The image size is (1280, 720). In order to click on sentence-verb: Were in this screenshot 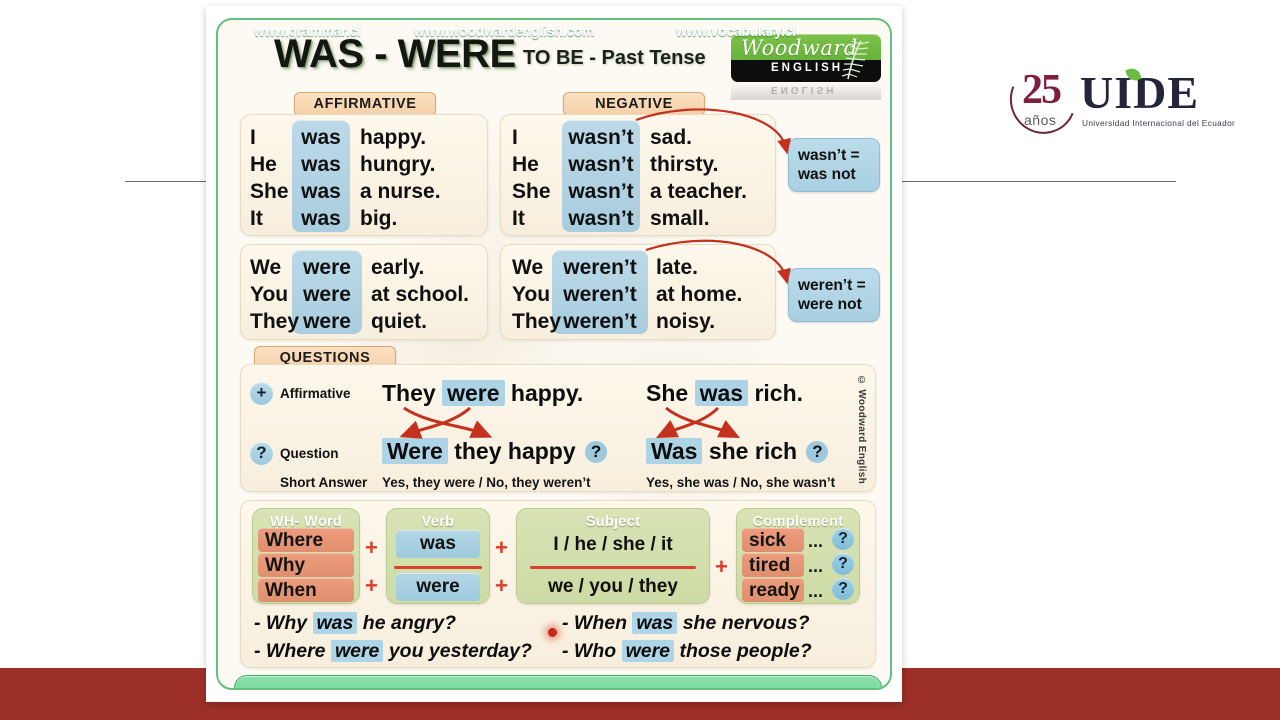, I will do `click(415, 451)`.